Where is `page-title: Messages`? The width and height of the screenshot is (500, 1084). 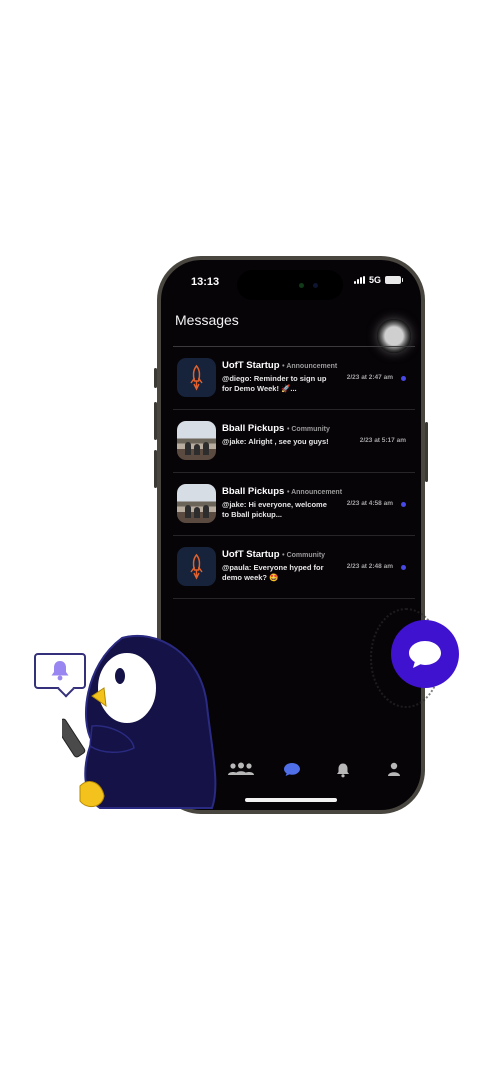
page-title: Messages is located at coordinates (207, 320).